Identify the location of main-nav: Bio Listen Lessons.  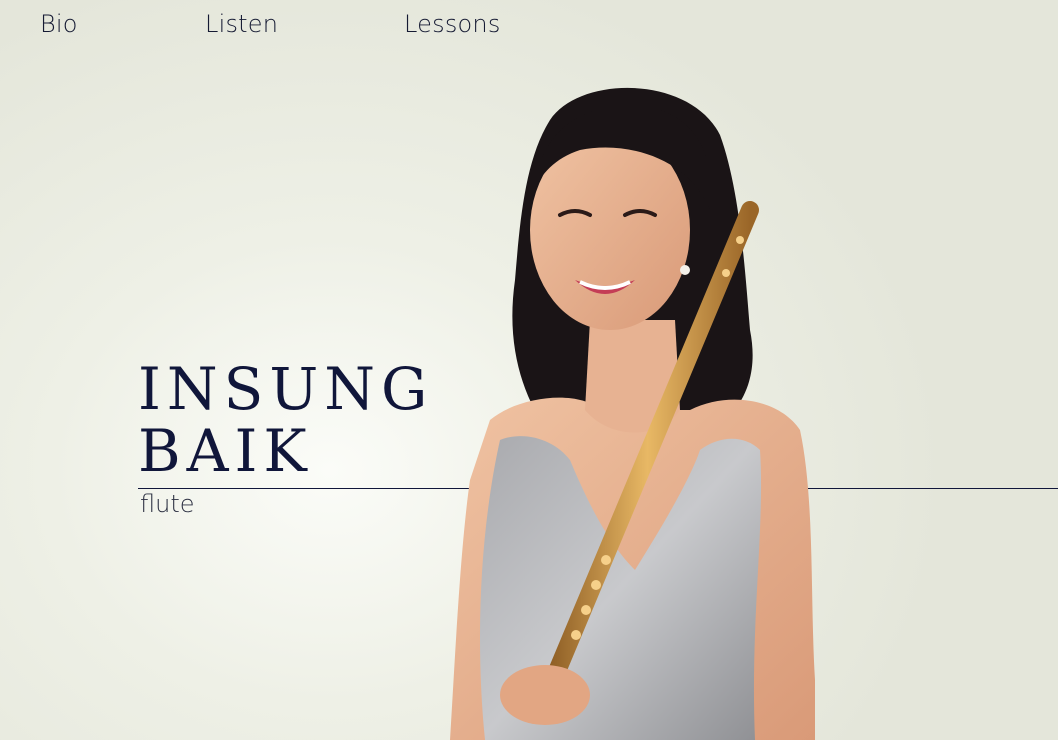
(529, 28).